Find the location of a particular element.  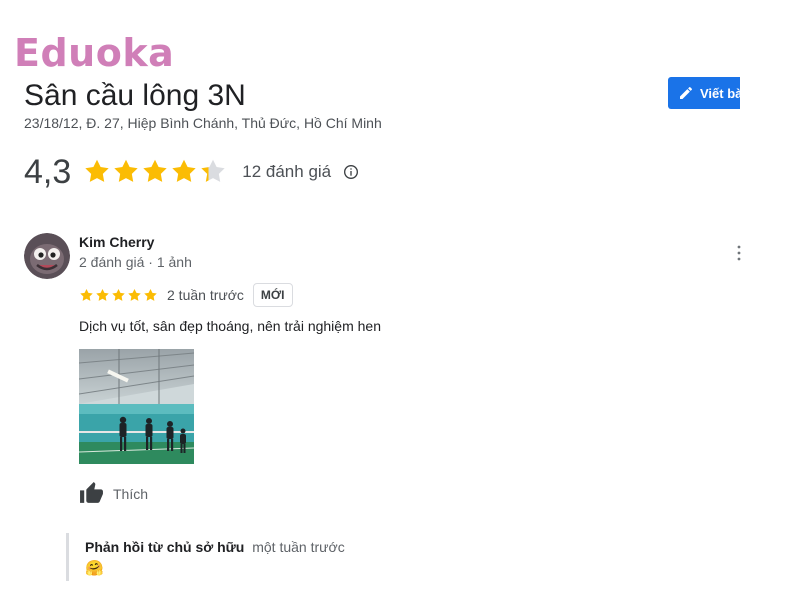

reviewer-meta: 2 đánh giá · 1 ảnh is located at coordinates (135, 262).